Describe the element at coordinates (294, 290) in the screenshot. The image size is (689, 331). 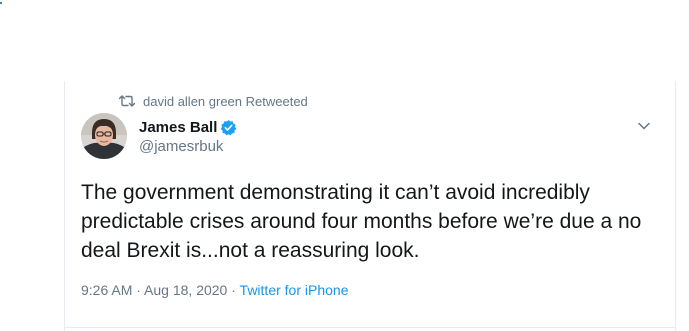
I see `tweet-source-link: Twitter for iPhone` at that location.